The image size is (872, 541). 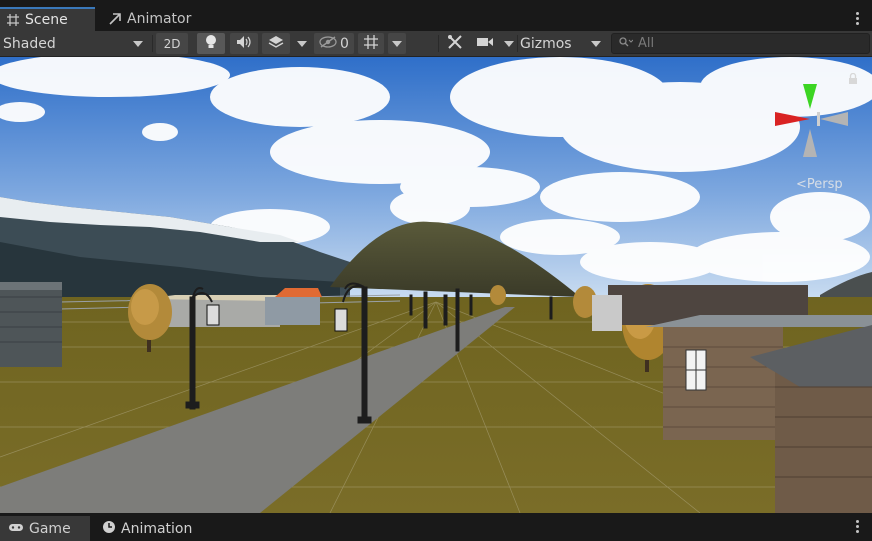 I want to click on neg-y-axis-cone, so click(x=810, y=143).